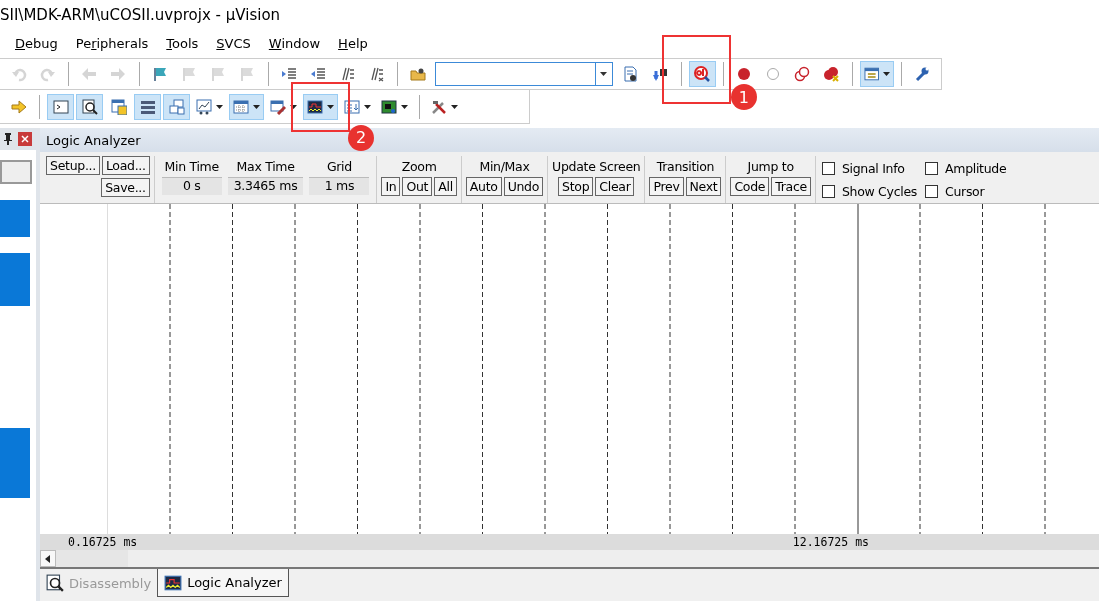 The image size is (1099, 601). Describe the element at coordinates (339, 167) in the screenshot. I see `readout-label: Grid` at that location.